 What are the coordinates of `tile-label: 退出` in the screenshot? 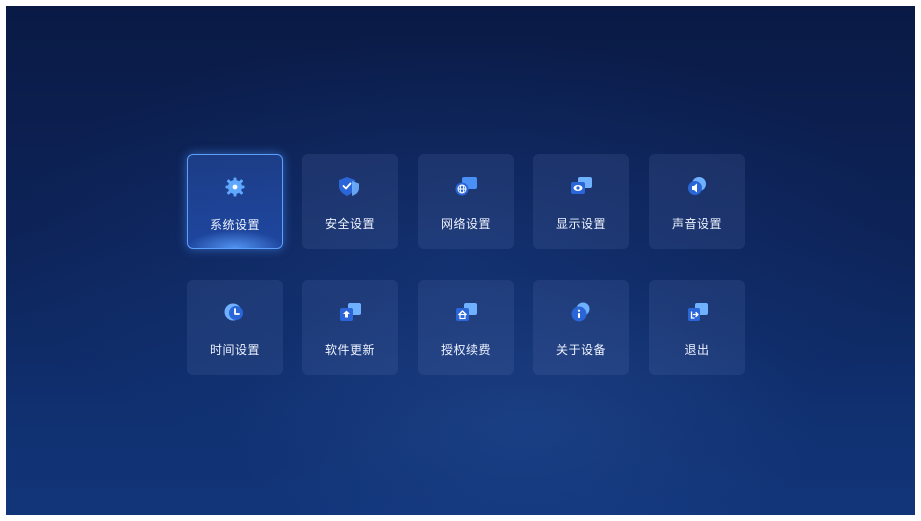 It's located at (697, 350).